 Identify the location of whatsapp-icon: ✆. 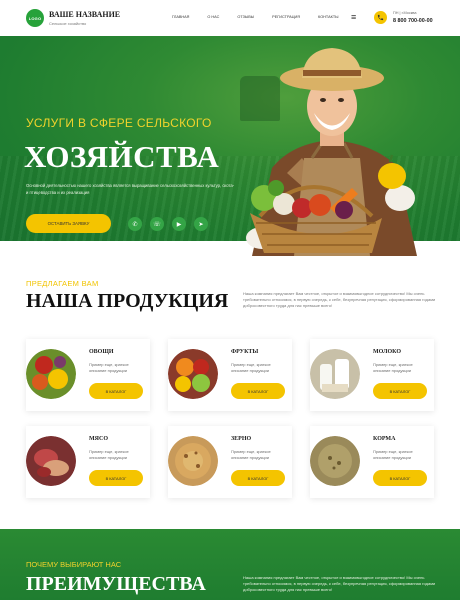
(135, 224).